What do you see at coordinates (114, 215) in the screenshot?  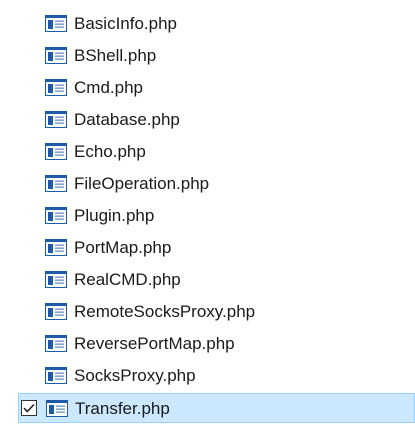 I see `file-name: Plugin.php` at bounding box center [114, 215].